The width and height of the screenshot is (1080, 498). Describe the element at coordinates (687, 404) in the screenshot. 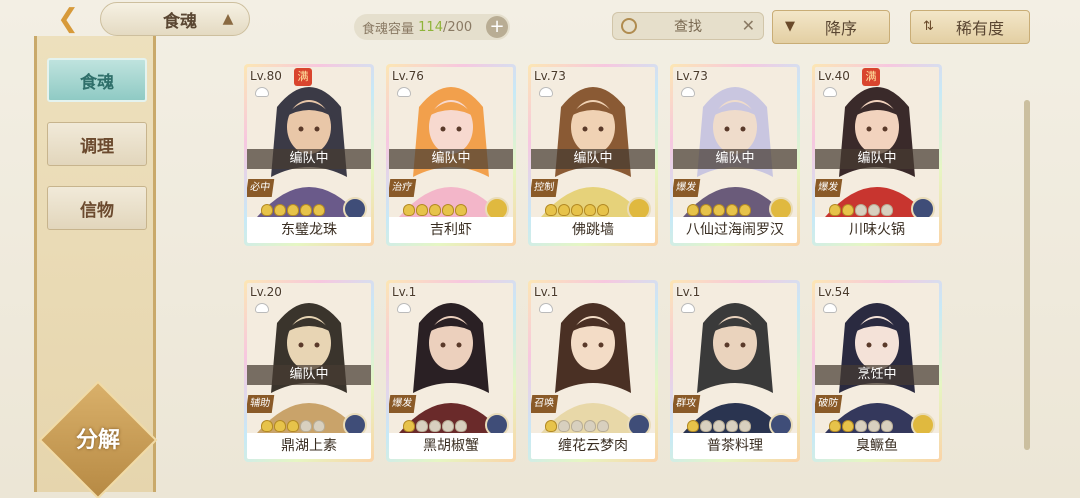

I see `role-tag: 群攻` at that location.